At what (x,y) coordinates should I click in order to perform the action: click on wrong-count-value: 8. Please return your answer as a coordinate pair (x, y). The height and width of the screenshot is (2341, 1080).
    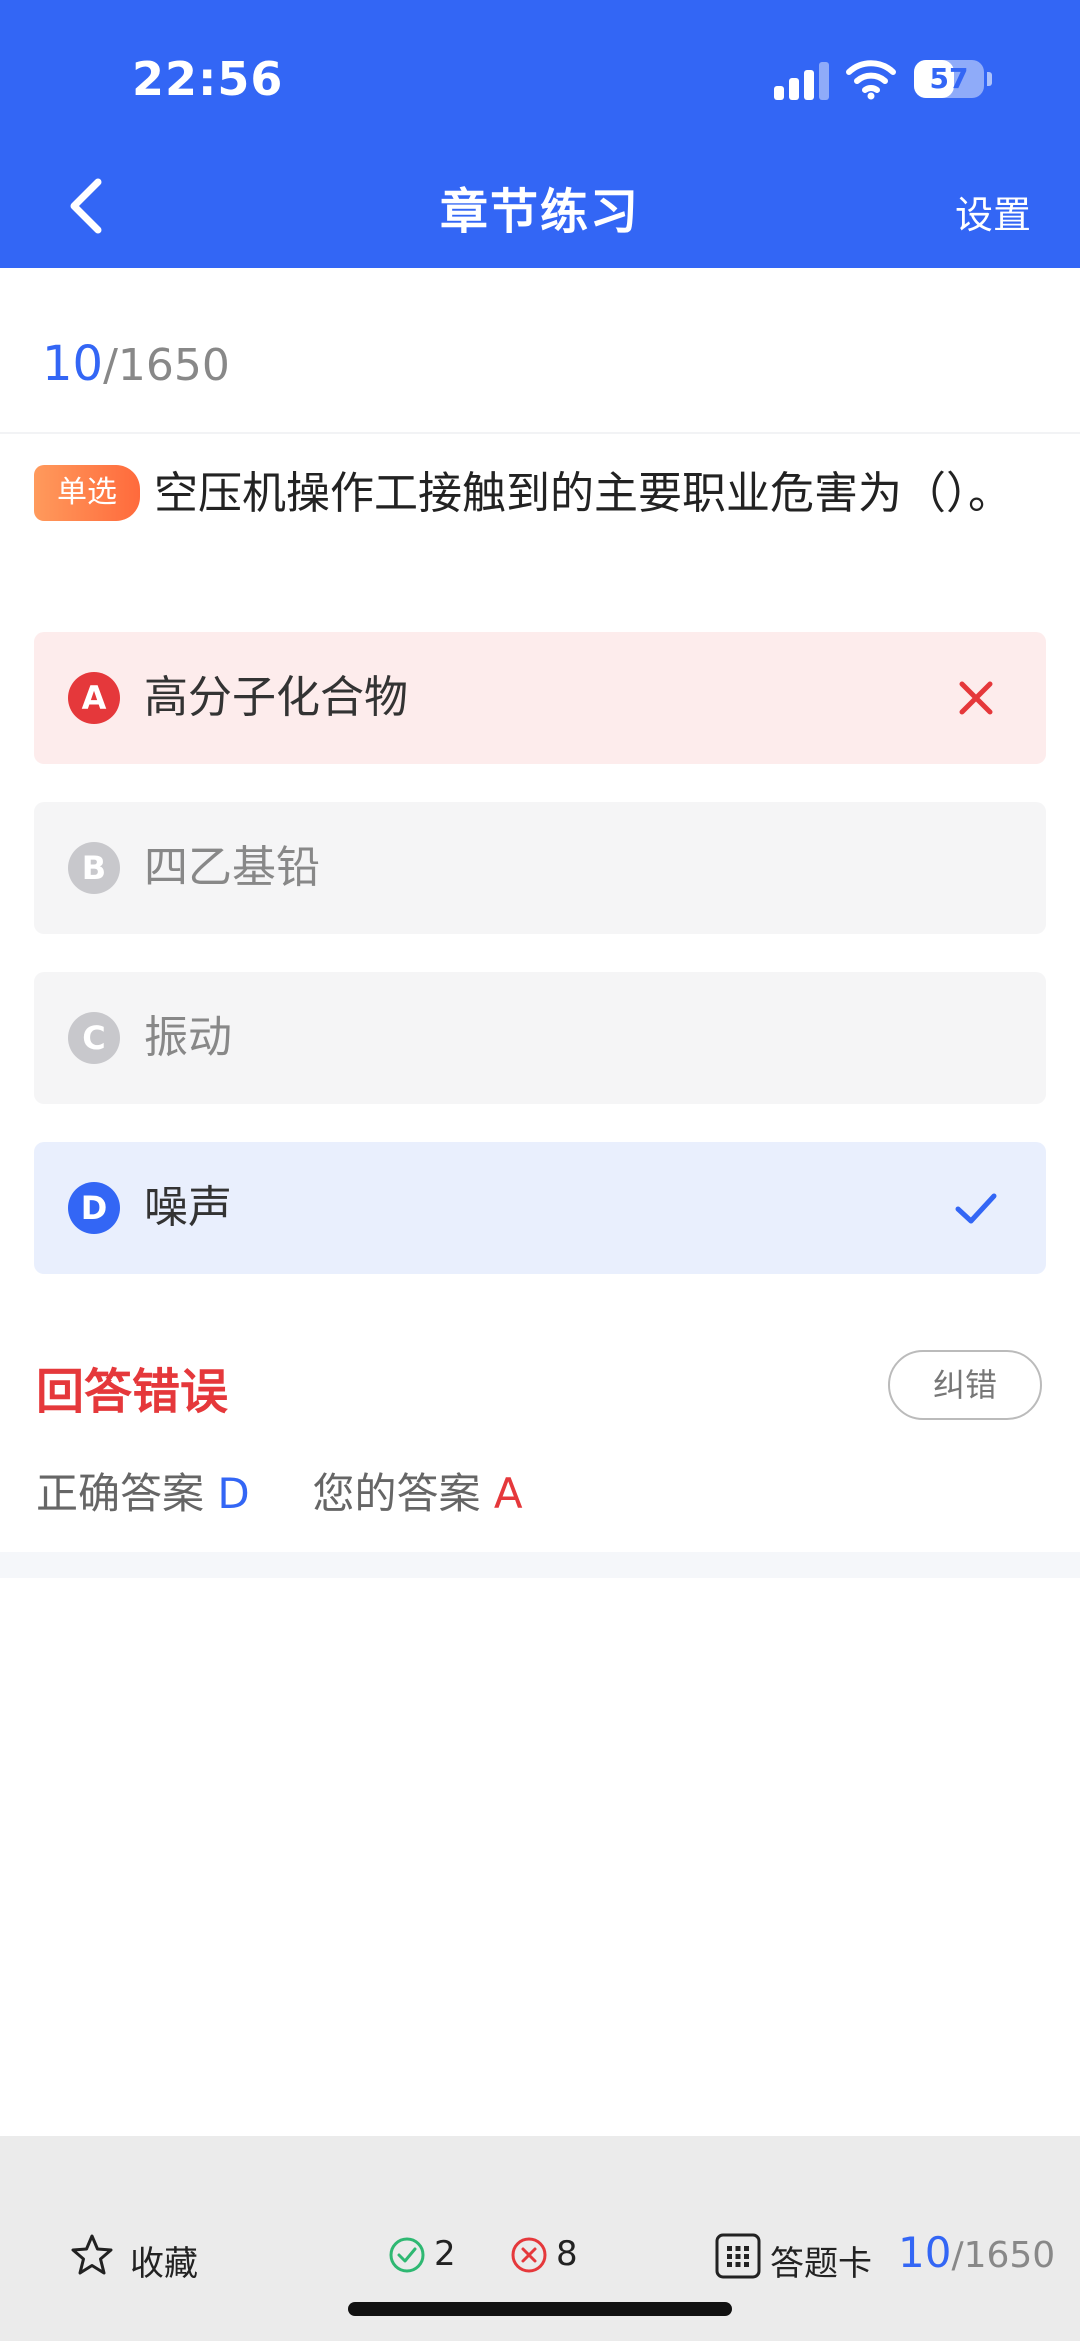
    Looking at the image, I should click on (567, 2254).